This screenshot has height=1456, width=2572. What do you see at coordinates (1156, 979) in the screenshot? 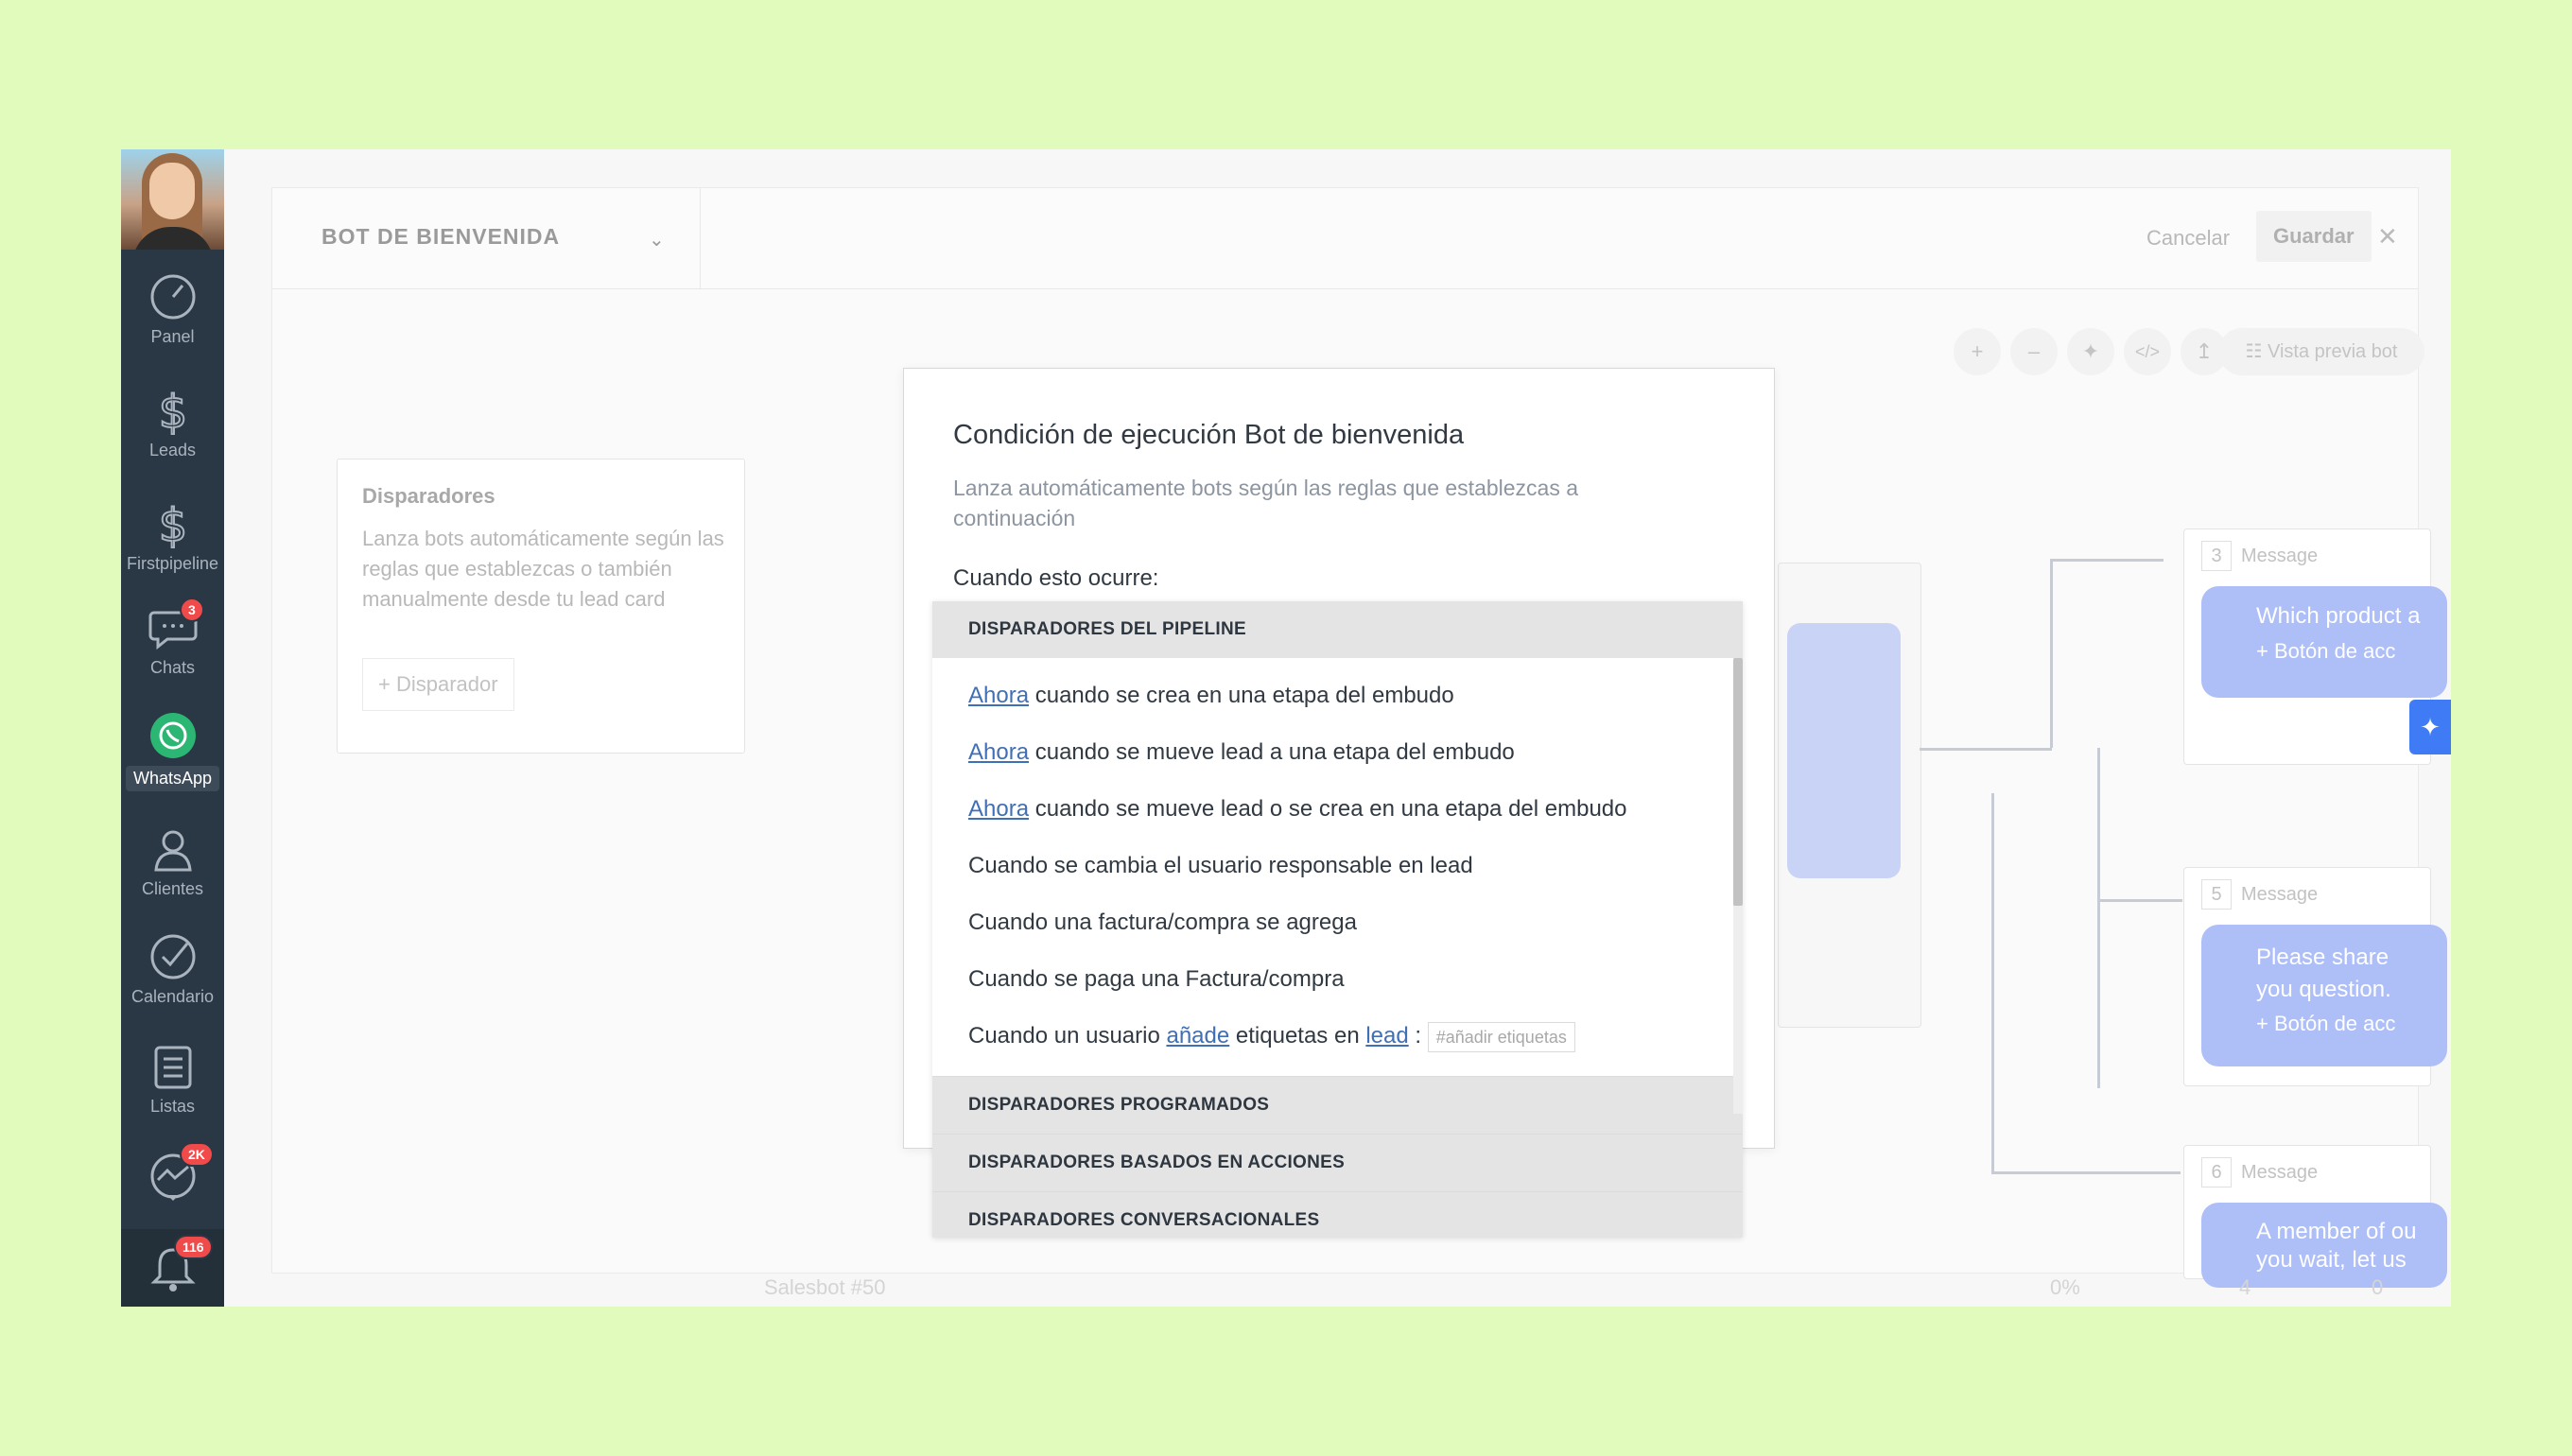
I see `trigger-option-text: Cuando se paga una Factura/compra` at bounding box center [1156, 979].